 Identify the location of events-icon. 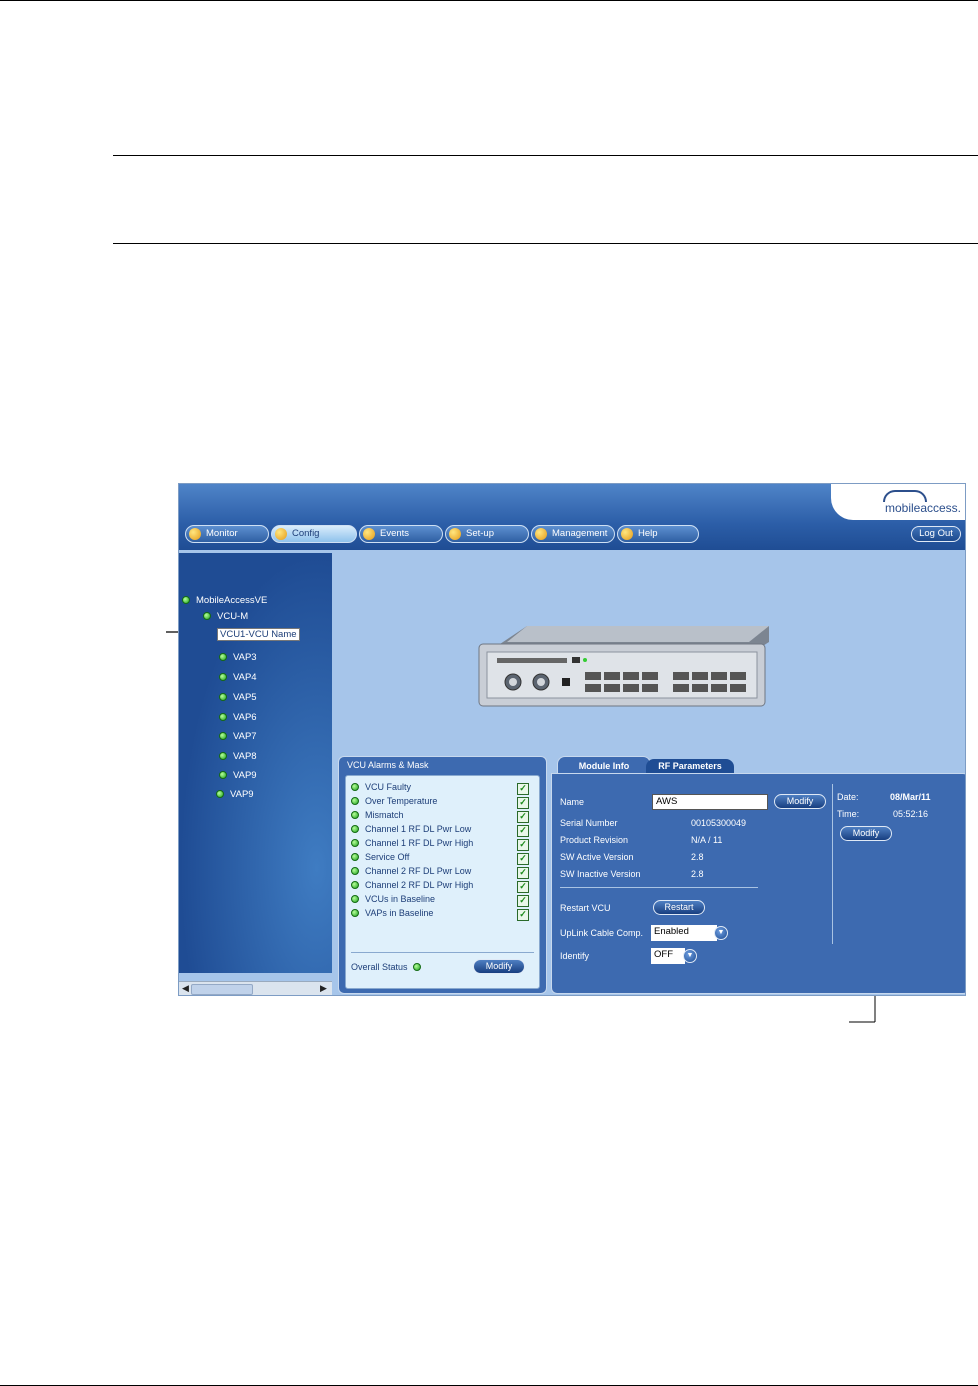
(369, 534).